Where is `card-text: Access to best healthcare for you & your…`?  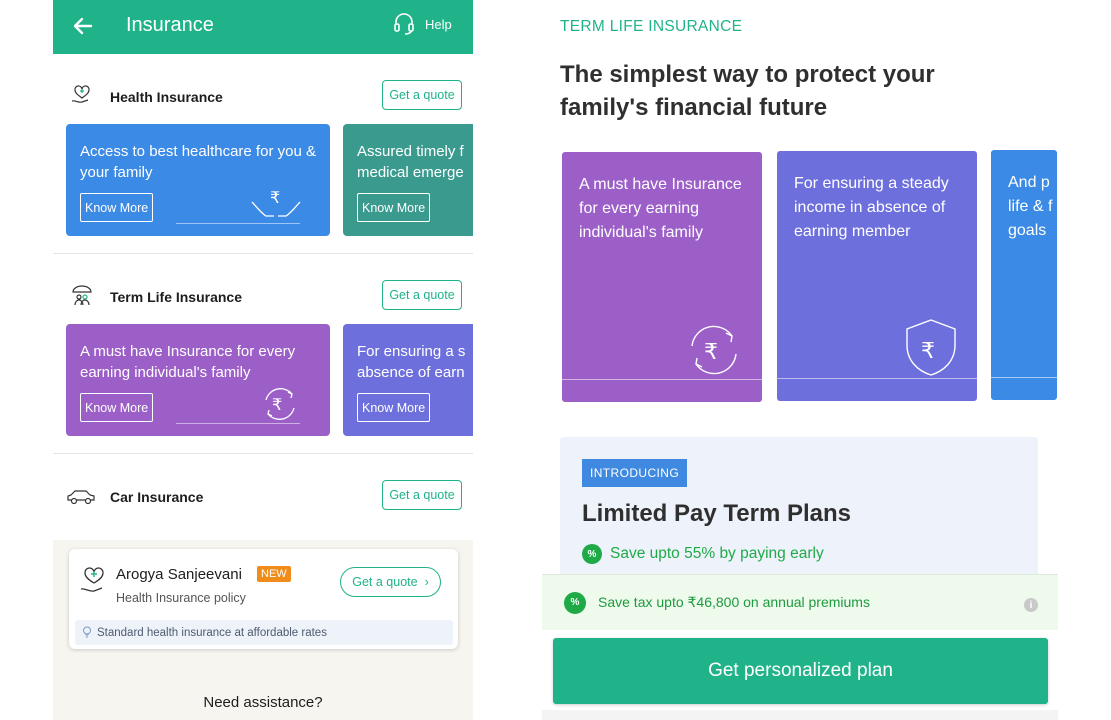 card-text: Access to best healthcare for you & your… is located at coordinates (198, 162).